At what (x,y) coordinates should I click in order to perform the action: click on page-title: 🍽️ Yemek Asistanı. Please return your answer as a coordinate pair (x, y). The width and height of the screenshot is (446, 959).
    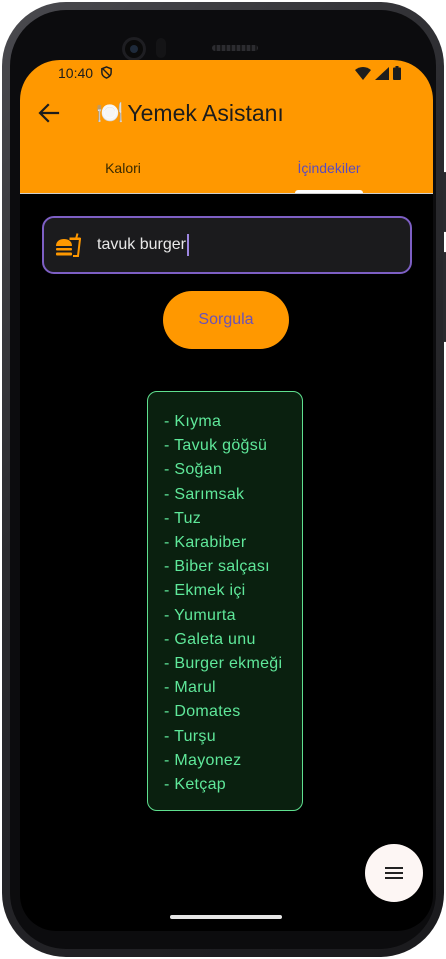
    Looking at the image, I should click on (190, 113).